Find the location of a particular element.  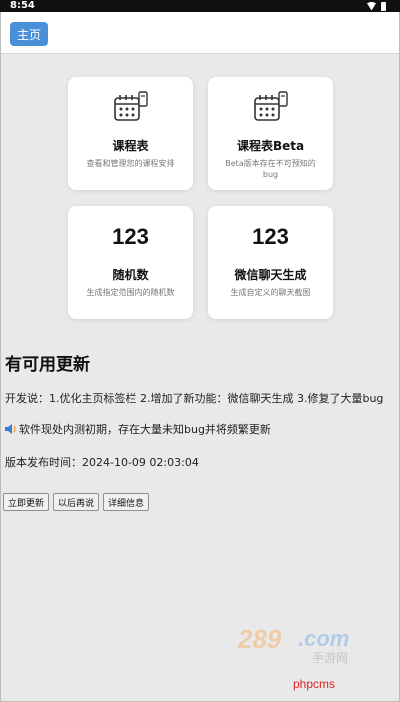

card-title: 课程表 is located at coordinates (130, 146).